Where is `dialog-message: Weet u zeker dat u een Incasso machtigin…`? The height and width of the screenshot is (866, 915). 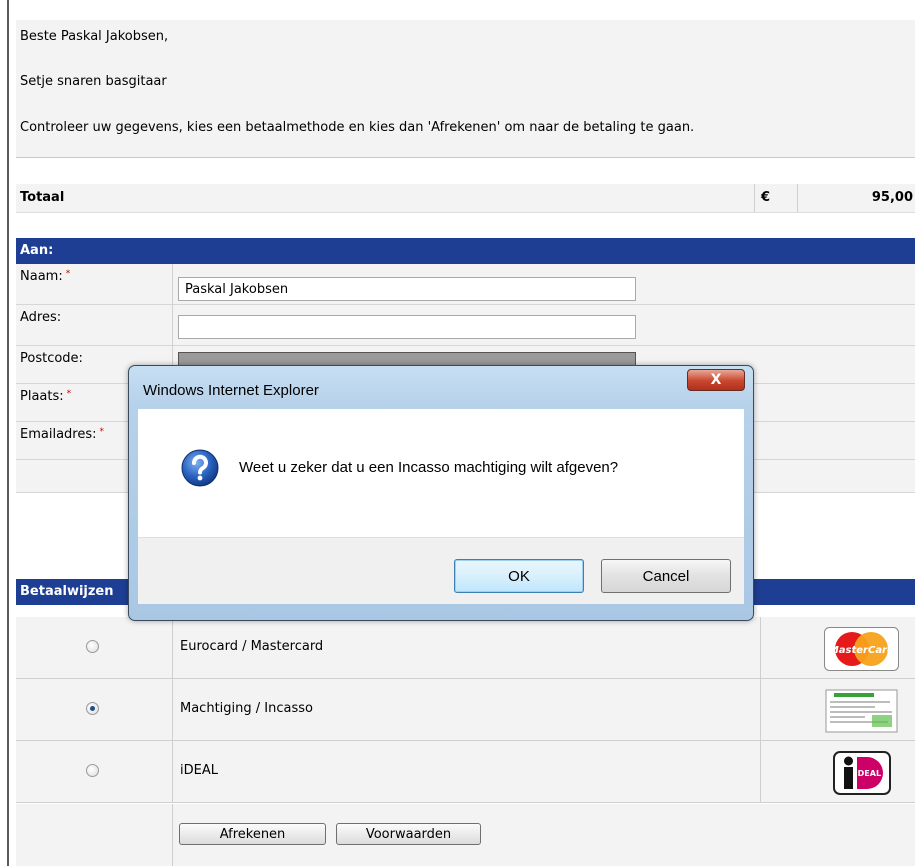
dialog-message: Weet u zeker dat u een Incasso machtigin… is located at coordinates (429, 467).